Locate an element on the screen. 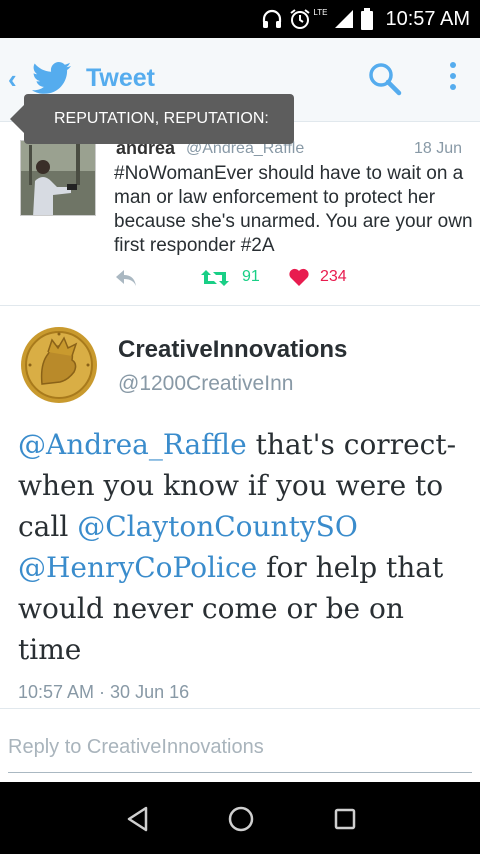 Image resolution: width=480 pixels, height=854 pixels. back-chevron-icon: ‹ is located at coordinates (12, 79).